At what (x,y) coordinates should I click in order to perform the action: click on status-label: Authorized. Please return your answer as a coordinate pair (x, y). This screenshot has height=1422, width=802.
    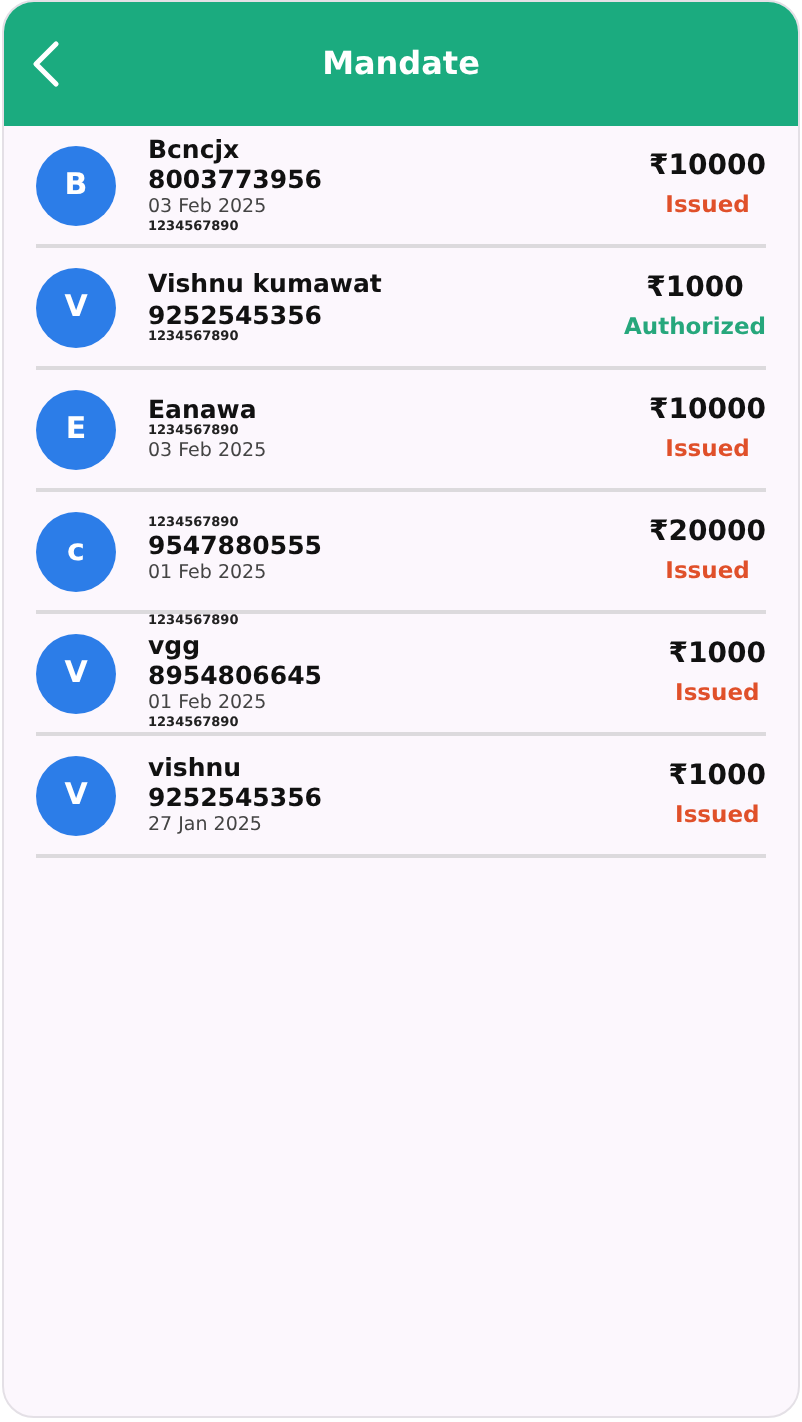
    Looking at the image, I should click on (694, 327).